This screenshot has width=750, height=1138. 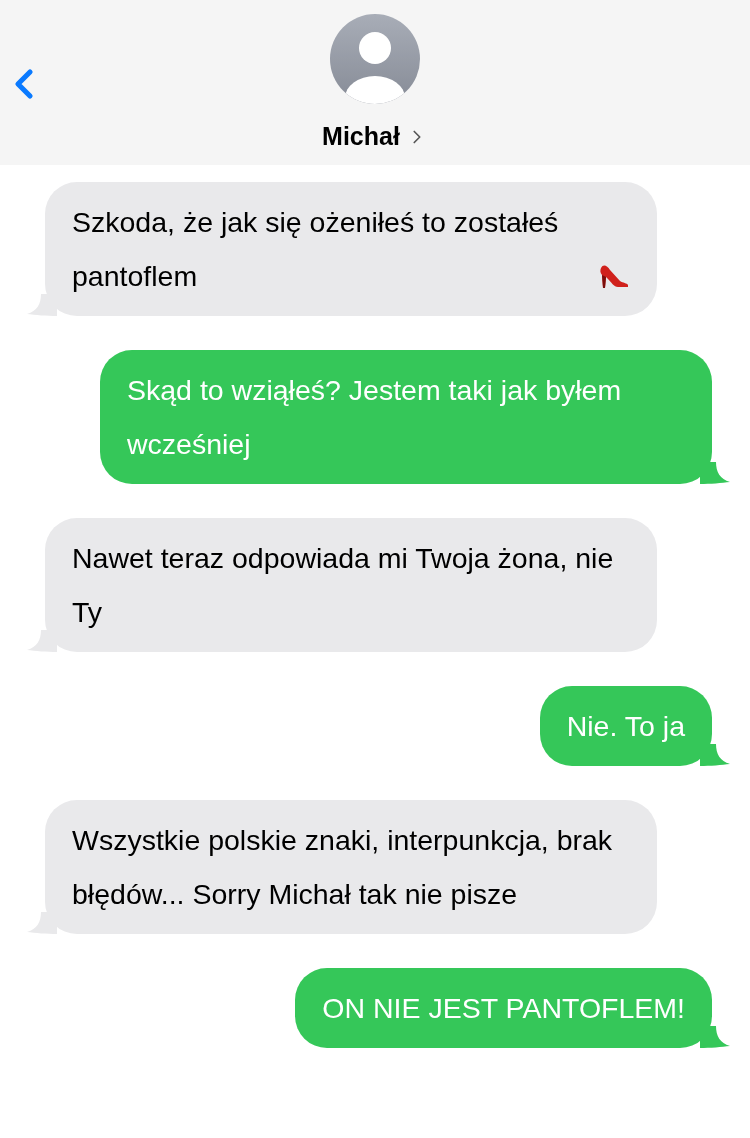 What do you see at coordinates (625, 726) in the screenshot?
I see `message-text: Nie. To ja` at bounding box center [625, 726].